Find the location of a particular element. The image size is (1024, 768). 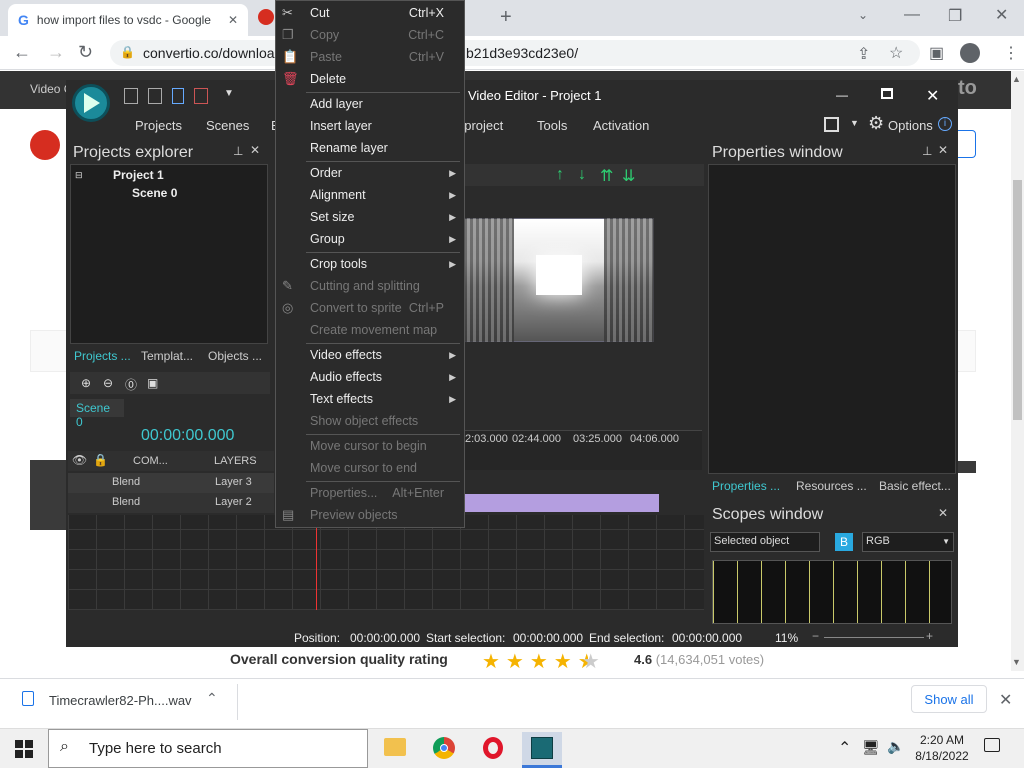

add-icon: ⊕ is located at coordinates (86, 383).